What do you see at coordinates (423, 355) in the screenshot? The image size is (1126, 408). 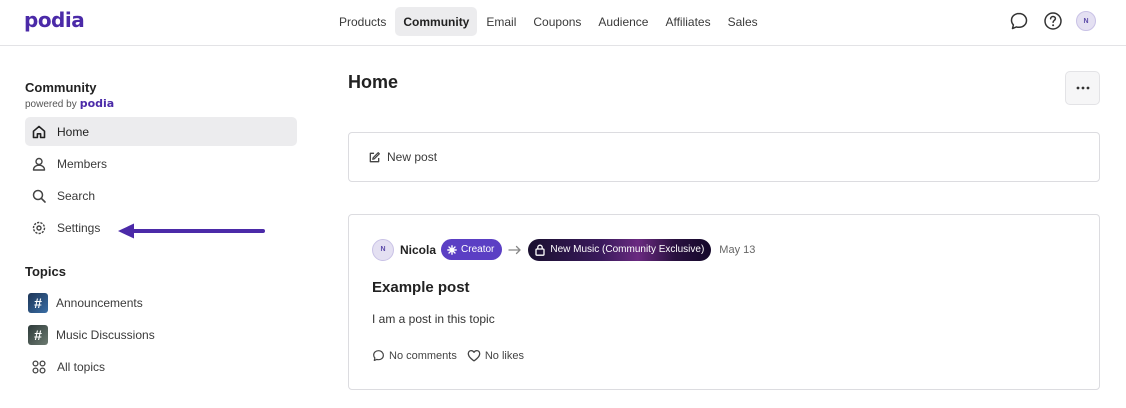 I see `comments-label: No comments` at bounding box center [423, 355].